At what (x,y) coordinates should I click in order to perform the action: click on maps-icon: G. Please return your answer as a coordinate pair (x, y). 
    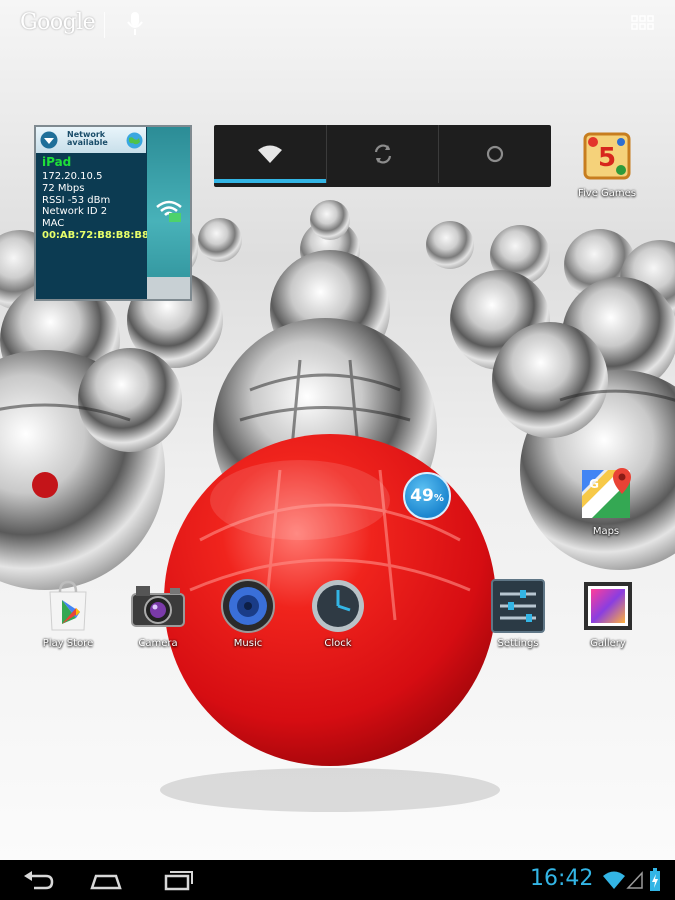
    Looking at the image, I should click on (606, 493).